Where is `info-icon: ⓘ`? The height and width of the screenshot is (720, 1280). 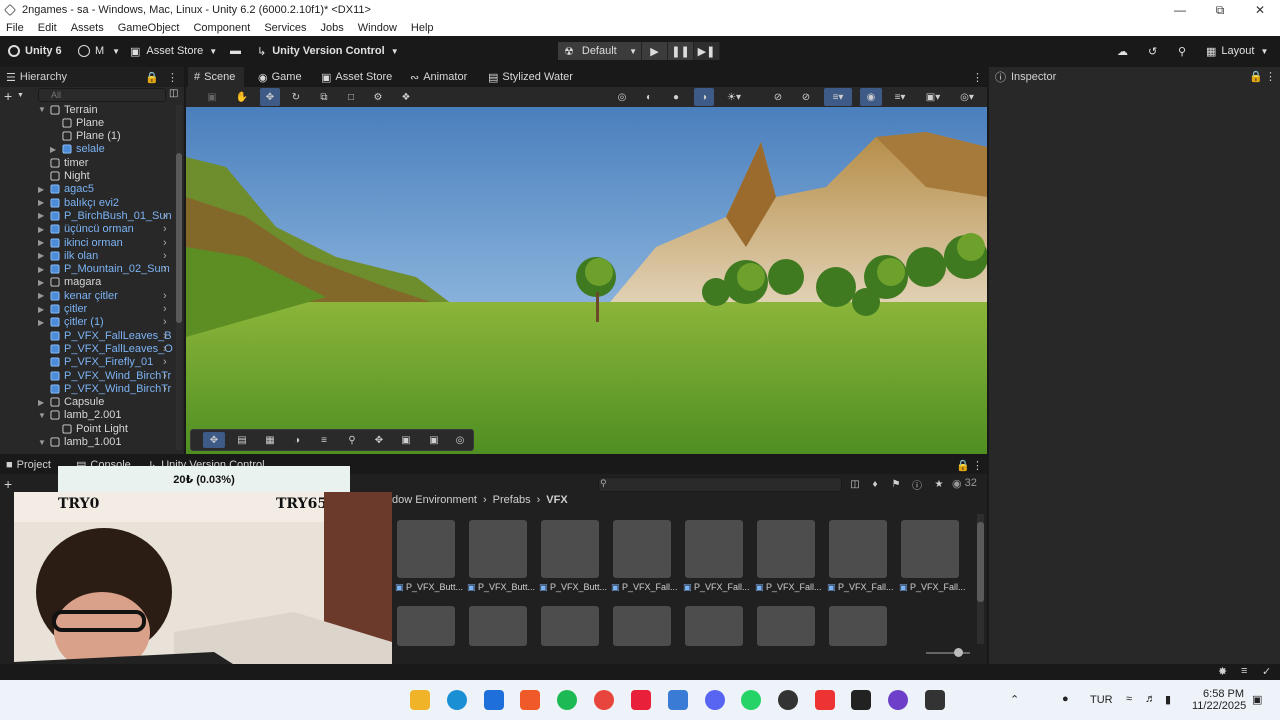
info-icon: ⓘ is located at coordinates (917, 484).